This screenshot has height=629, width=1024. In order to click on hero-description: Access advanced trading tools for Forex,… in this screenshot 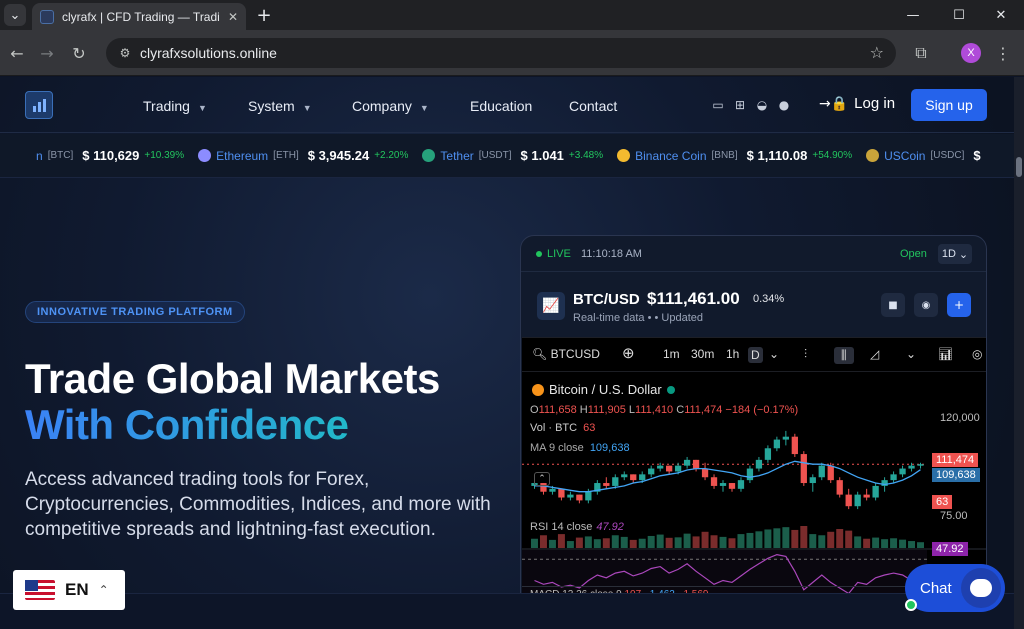, I will do `click(258, 504)`.